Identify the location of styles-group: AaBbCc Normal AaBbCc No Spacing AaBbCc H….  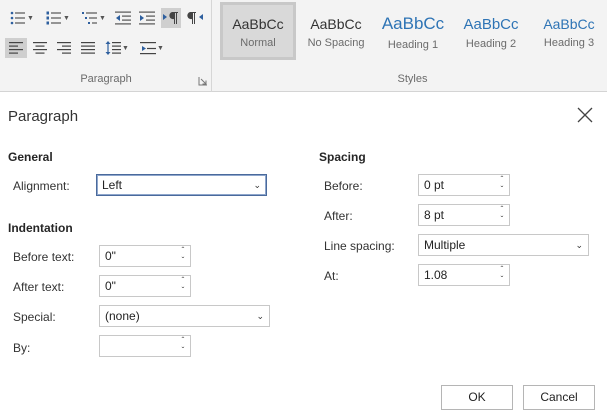
(412, 46).